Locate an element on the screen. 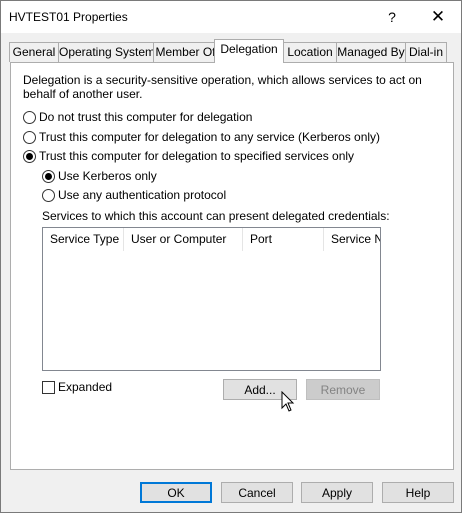 The width and height of the screenshot is (462, 513). radio-no-delegation is located at coordinates (29, 117).